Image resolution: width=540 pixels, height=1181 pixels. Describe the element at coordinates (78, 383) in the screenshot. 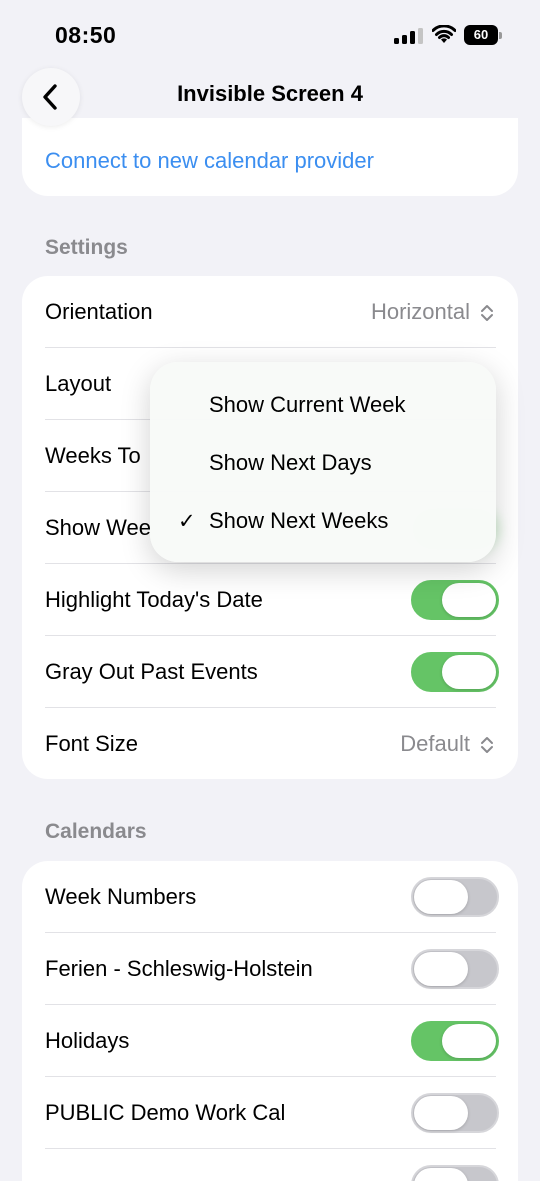

I see `layout-label: Layout` at that location.